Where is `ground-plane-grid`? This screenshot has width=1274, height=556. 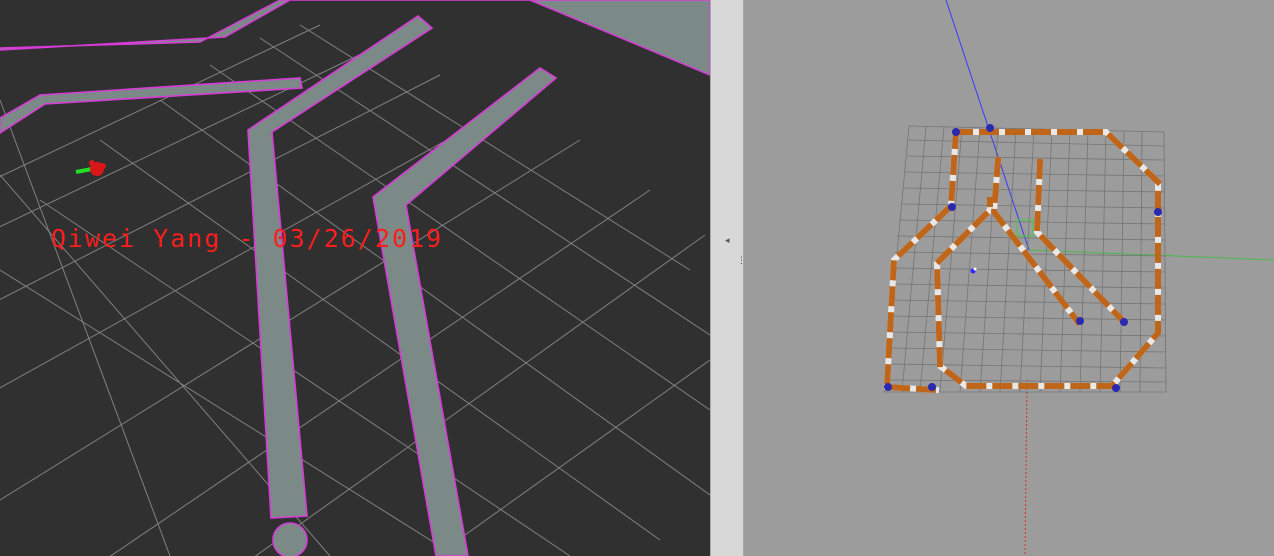
ground-plane-grid is located at coordinates (1025, 259).